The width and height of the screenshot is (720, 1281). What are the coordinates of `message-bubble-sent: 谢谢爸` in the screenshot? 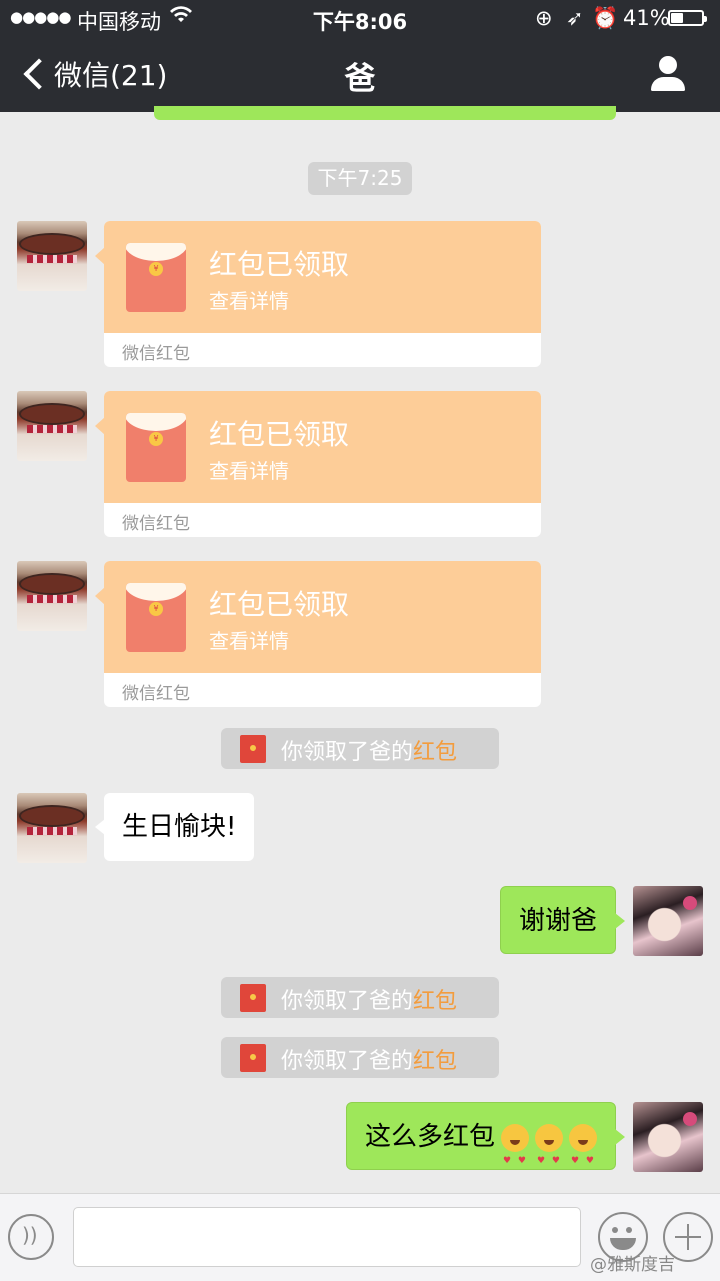 It's located at (562, 920).